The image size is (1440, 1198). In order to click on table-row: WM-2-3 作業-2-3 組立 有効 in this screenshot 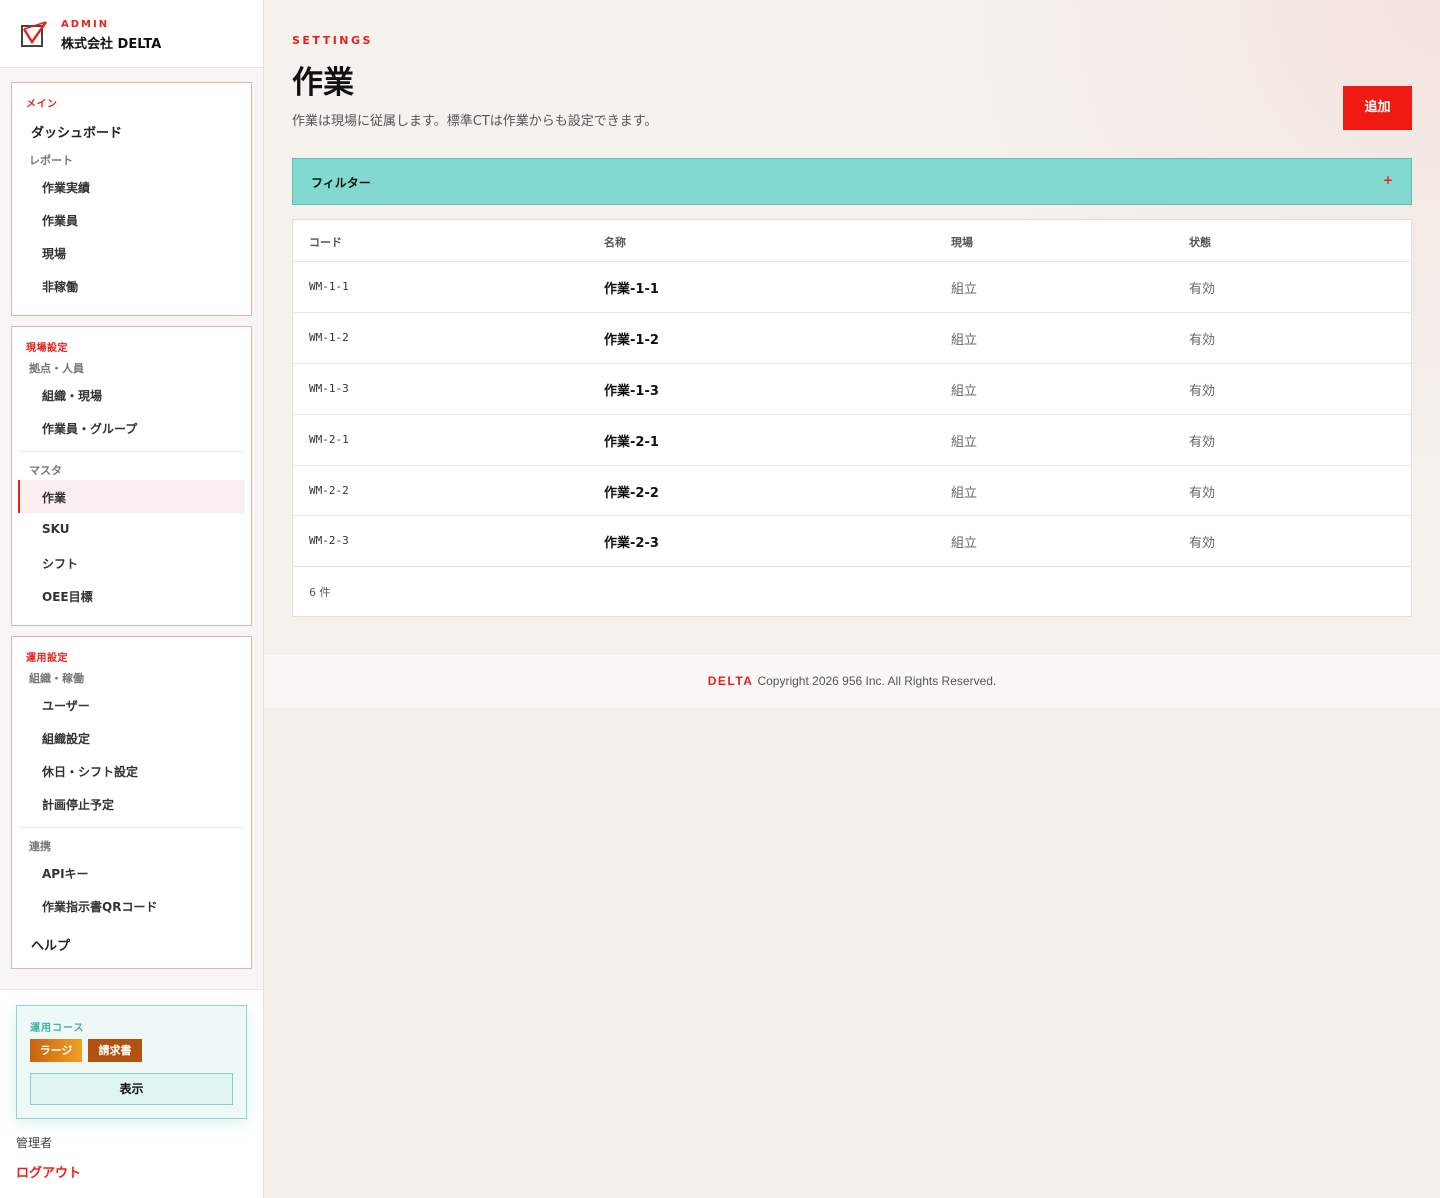, I will do `click(852, 540)`.